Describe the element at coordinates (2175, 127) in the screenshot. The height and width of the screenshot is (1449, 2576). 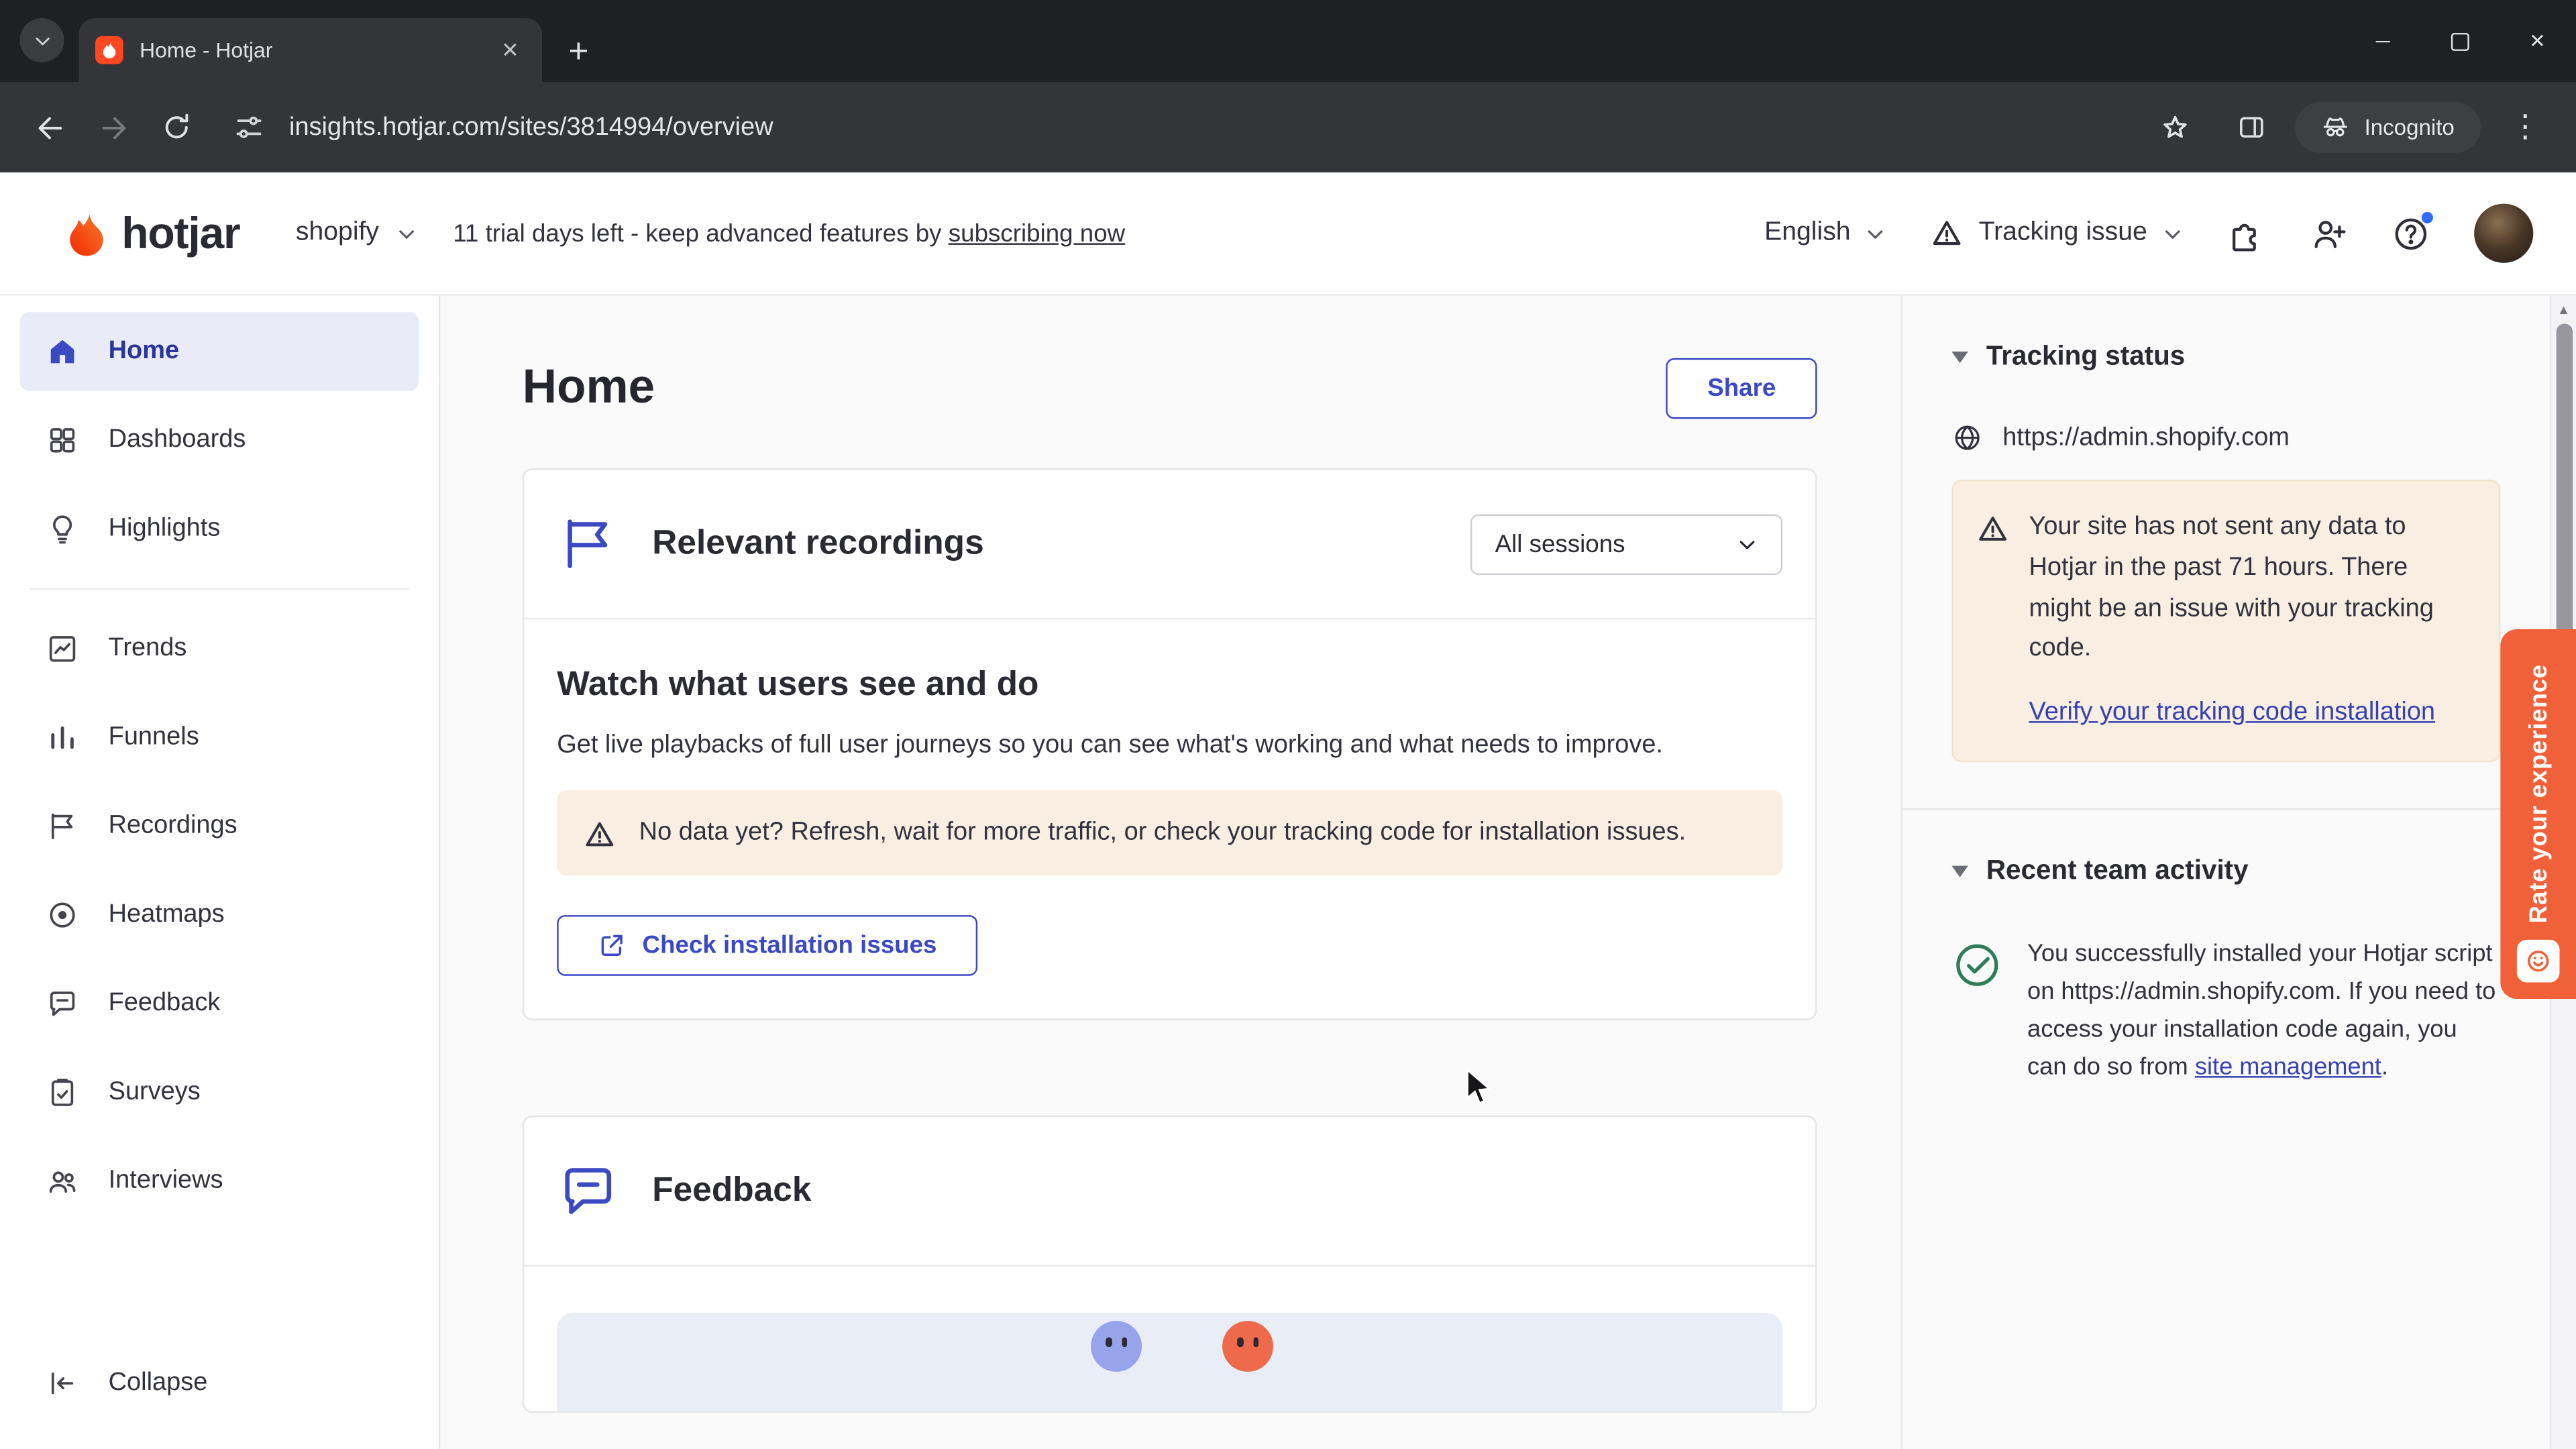
I see `bookmark-star-icon` at that location.